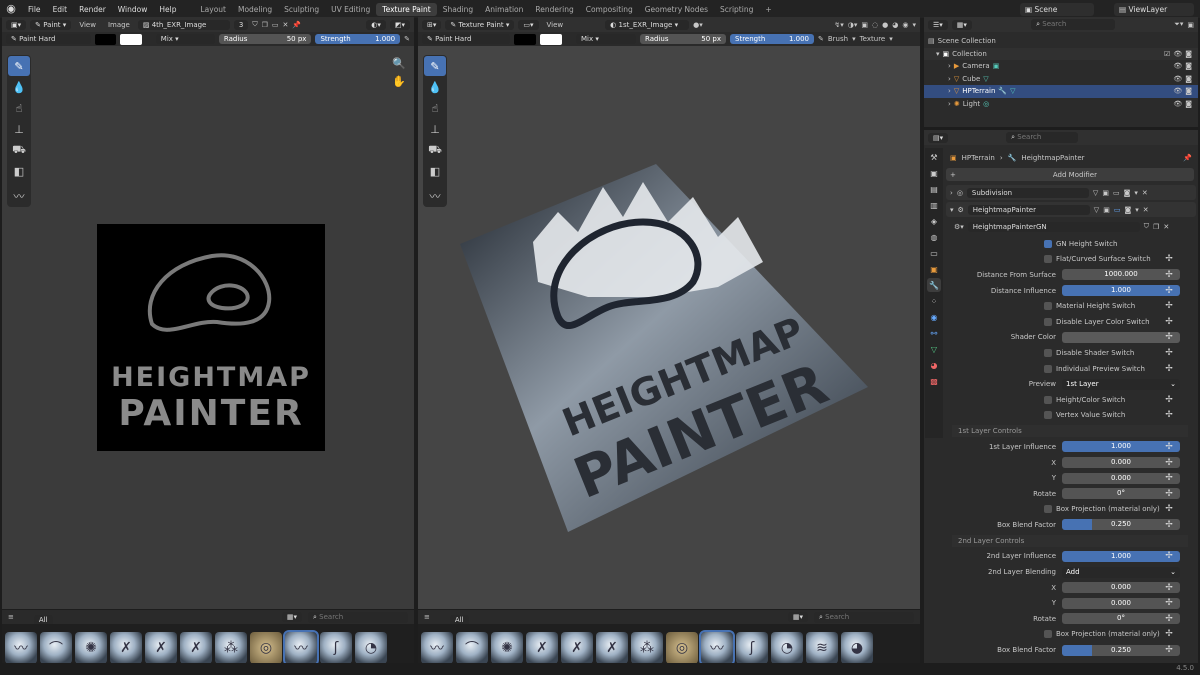  What do you see at coordinates (1071, 400) in the screenshot?
I see `height-color-row: Height/Color Switch ✢` at bounding box center [1071, 400].